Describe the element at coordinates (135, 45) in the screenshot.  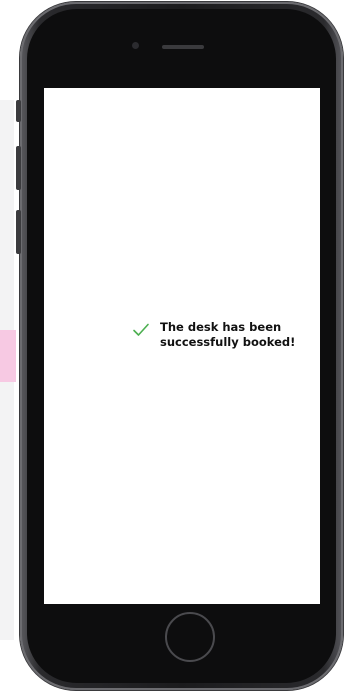
I see `front-camera` at that location.